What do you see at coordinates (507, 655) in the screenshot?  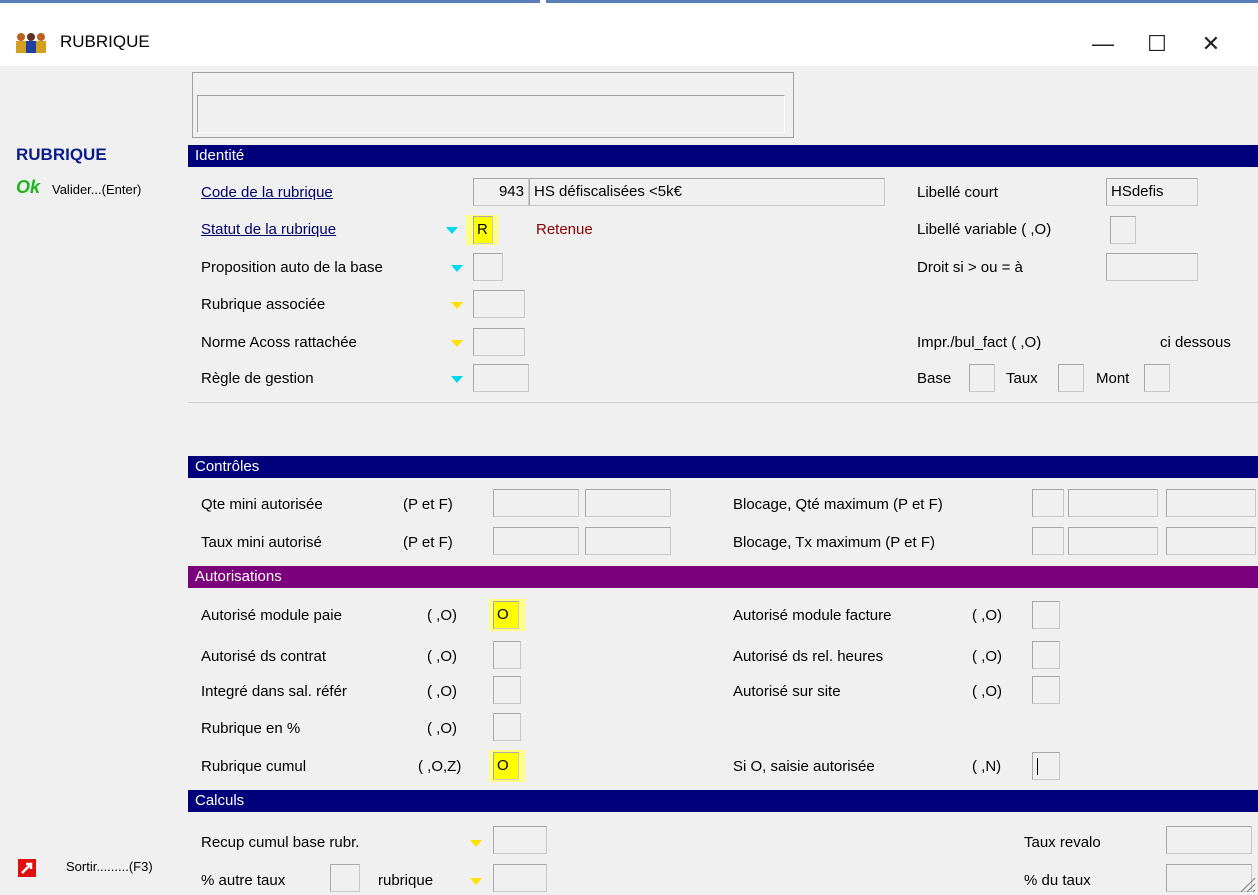 I see `autorise-contrat-field` at bounding box center [507, 655].